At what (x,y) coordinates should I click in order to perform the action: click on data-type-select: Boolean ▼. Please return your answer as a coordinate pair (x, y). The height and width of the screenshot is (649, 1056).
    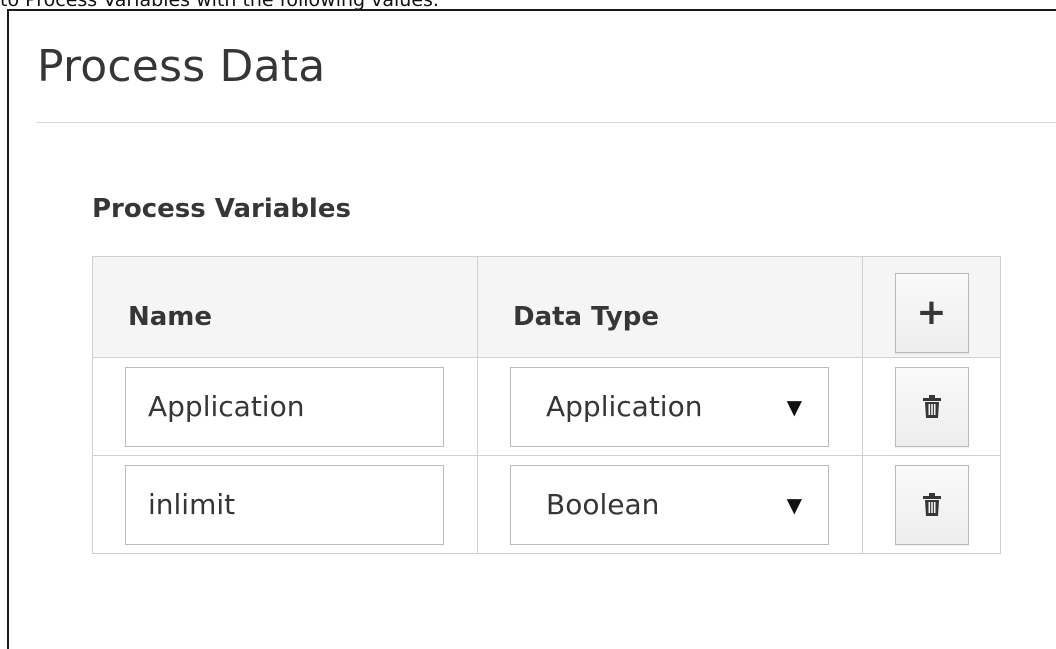
    Looking at the image, I should click on (669, 504).